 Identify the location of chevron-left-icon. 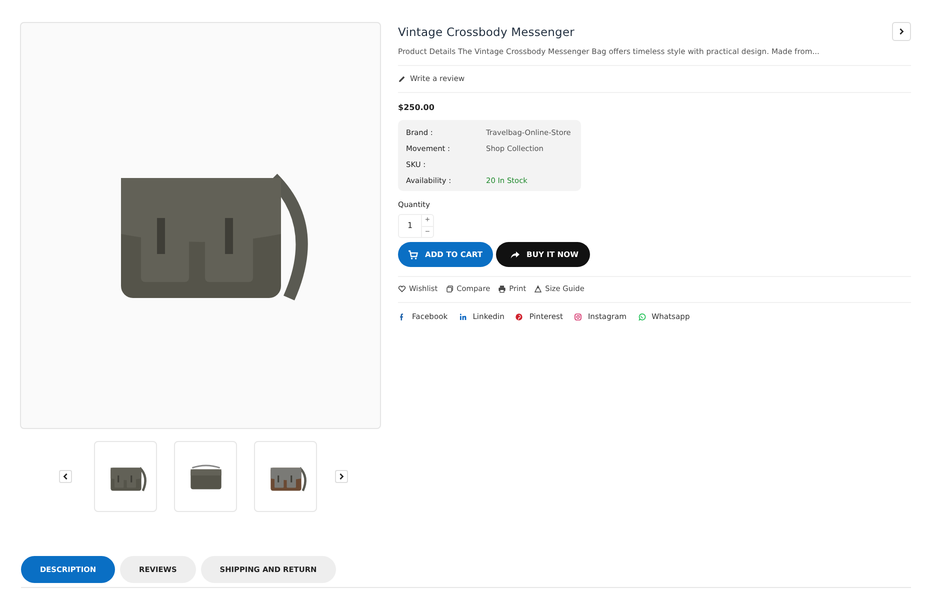
(65, 476).